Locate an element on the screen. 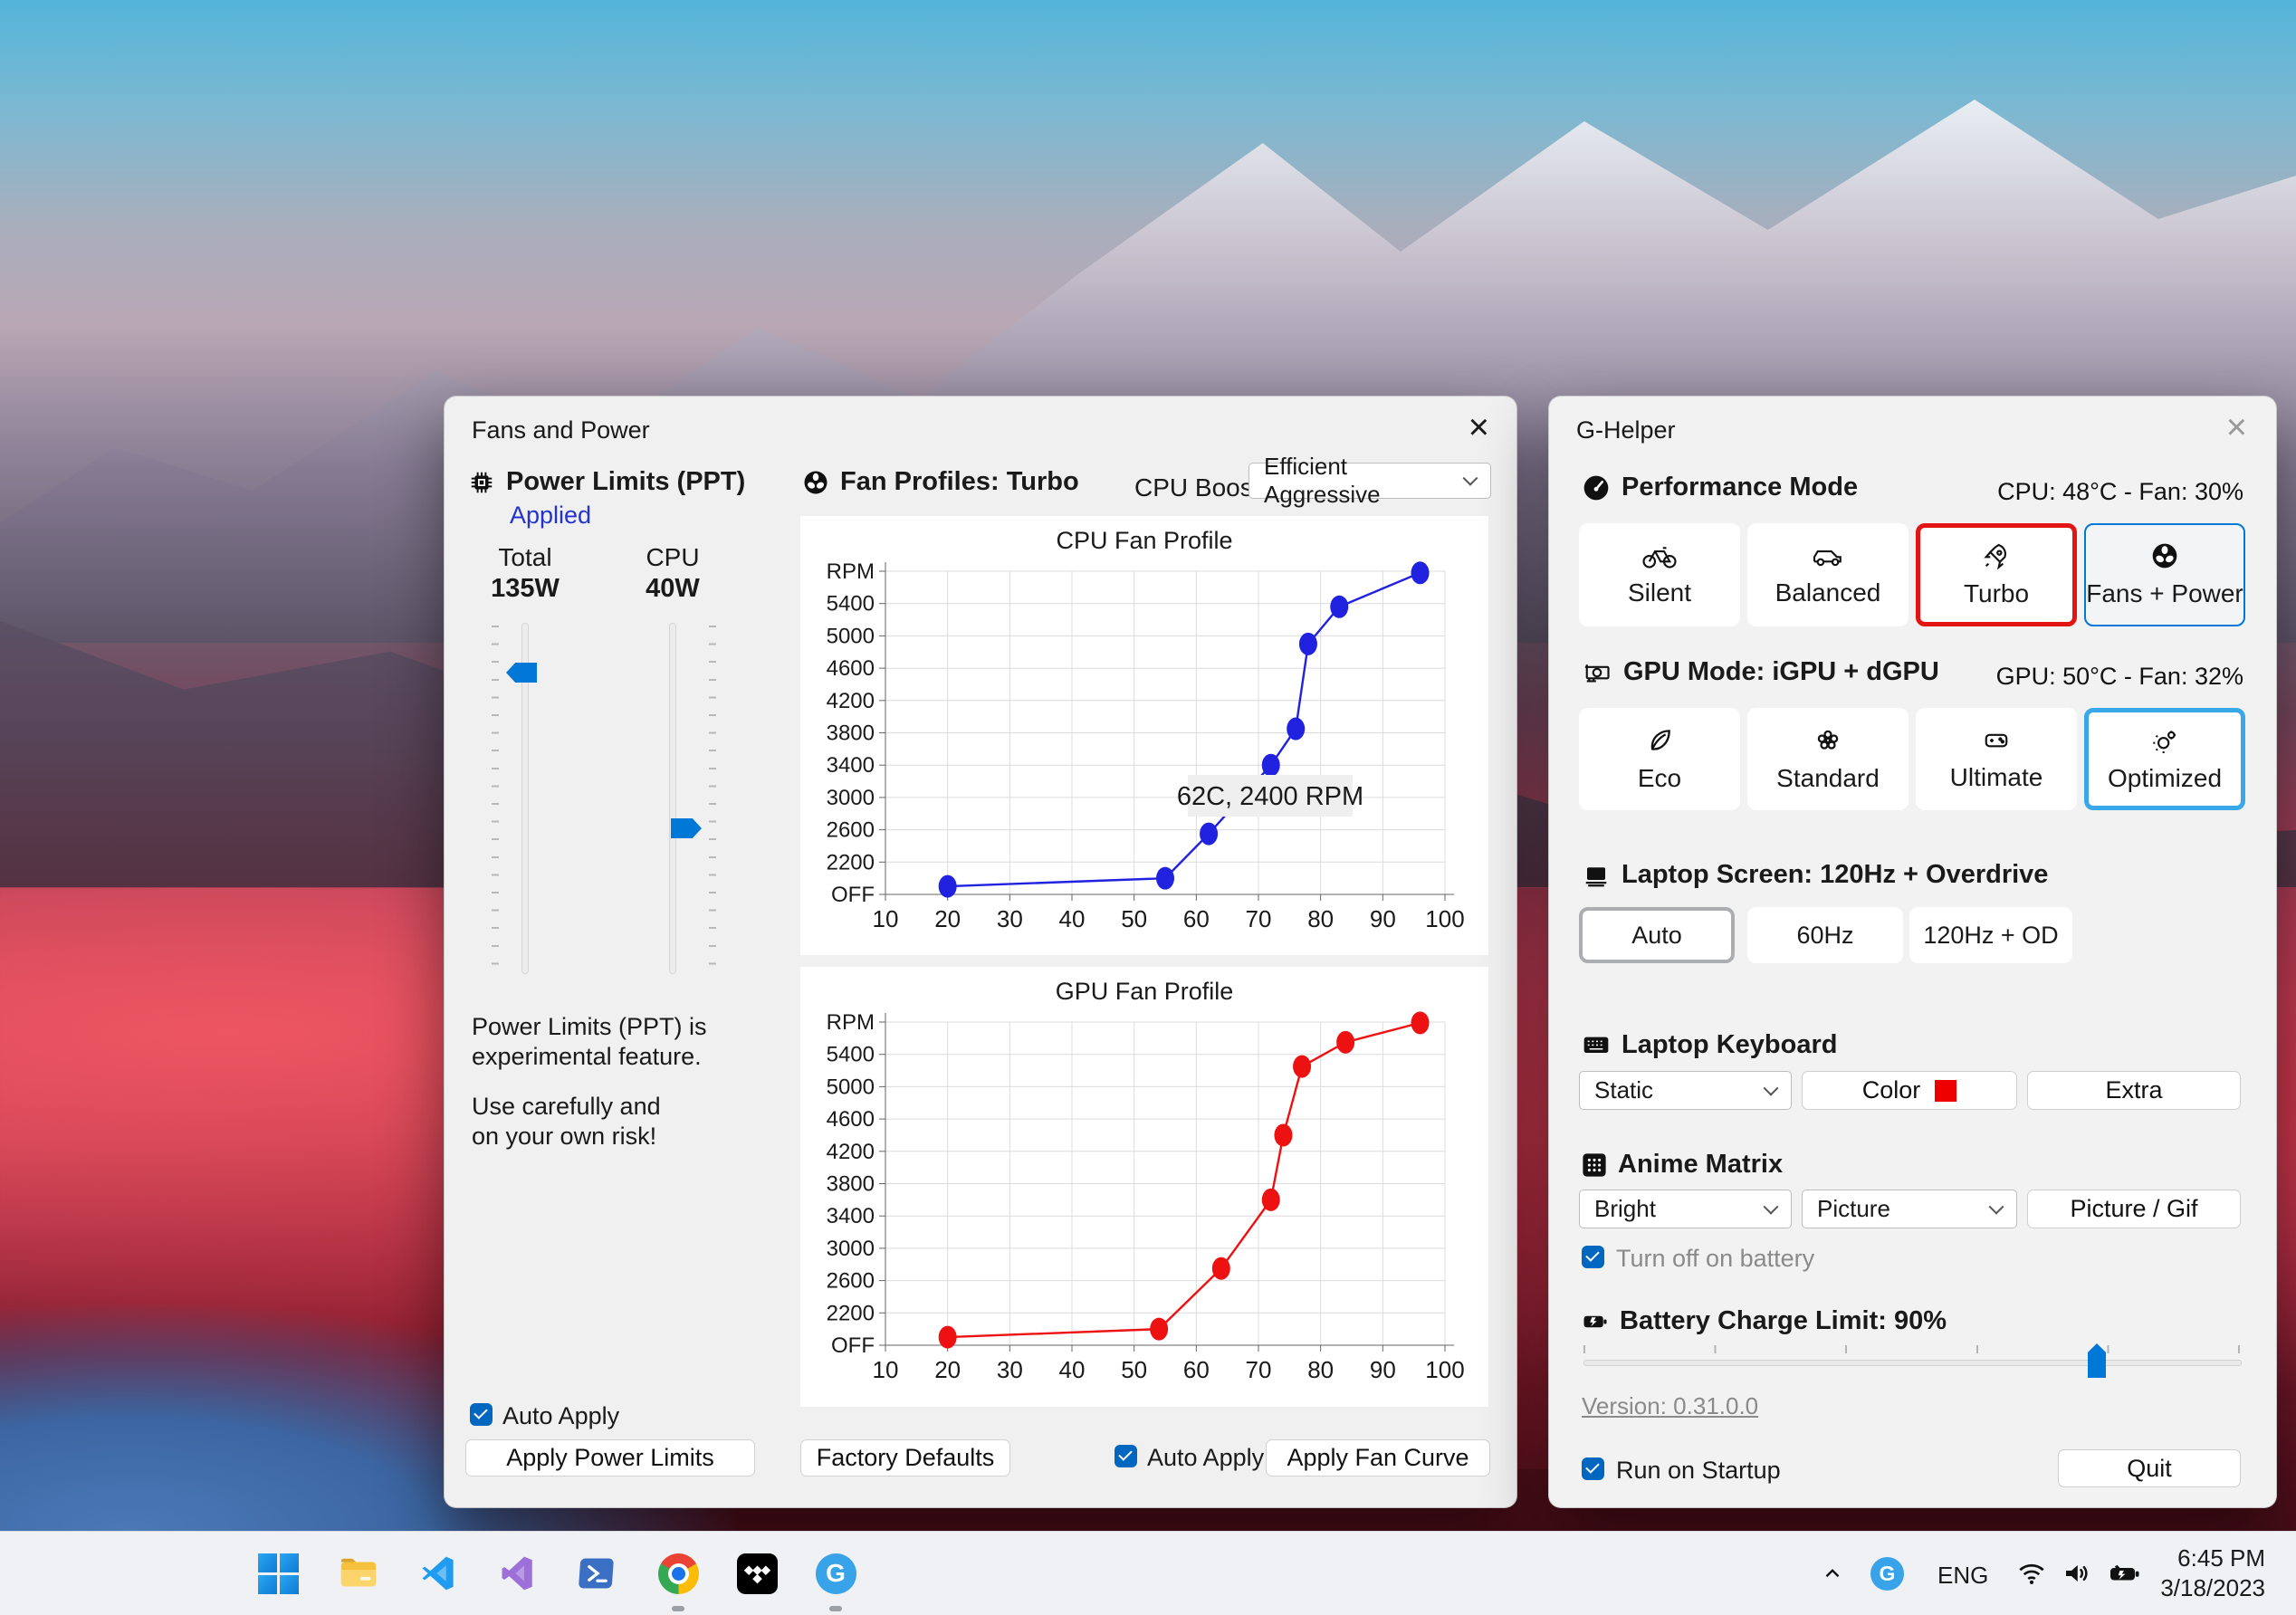 The width and height of the screenshot is (2296, 1615). visual-studio-icon is located at coordinates (518, 1573).